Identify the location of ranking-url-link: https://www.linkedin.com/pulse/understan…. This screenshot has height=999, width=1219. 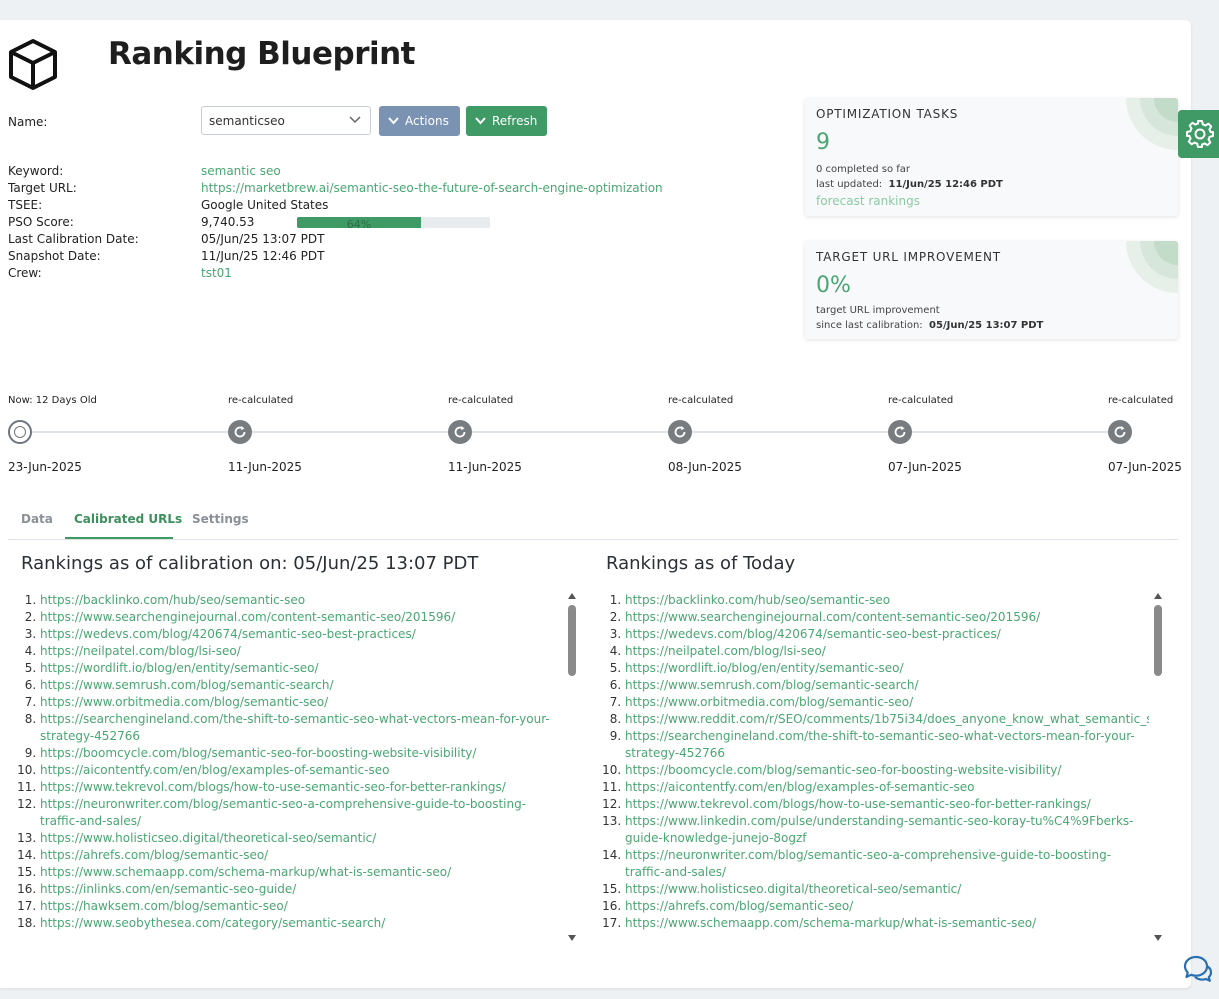
(879, 829).